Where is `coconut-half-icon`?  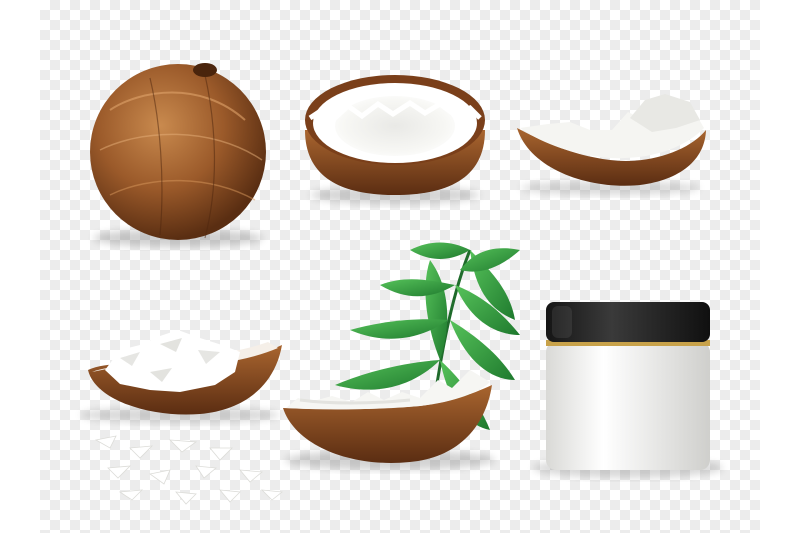
coconut-half-icon is located at coordinates (395, 139).